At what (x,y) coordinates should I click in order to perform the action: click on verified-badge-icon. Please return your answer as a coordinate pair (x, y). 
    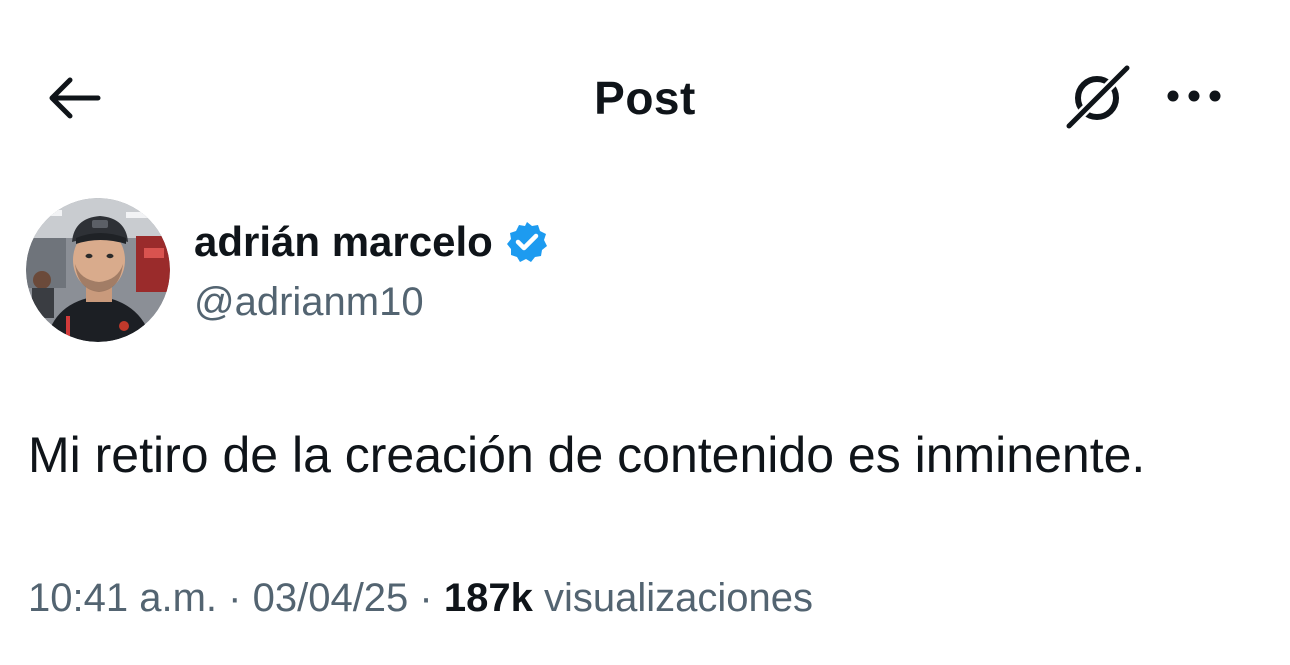
    Looking at the image, I should click on (527, 242).